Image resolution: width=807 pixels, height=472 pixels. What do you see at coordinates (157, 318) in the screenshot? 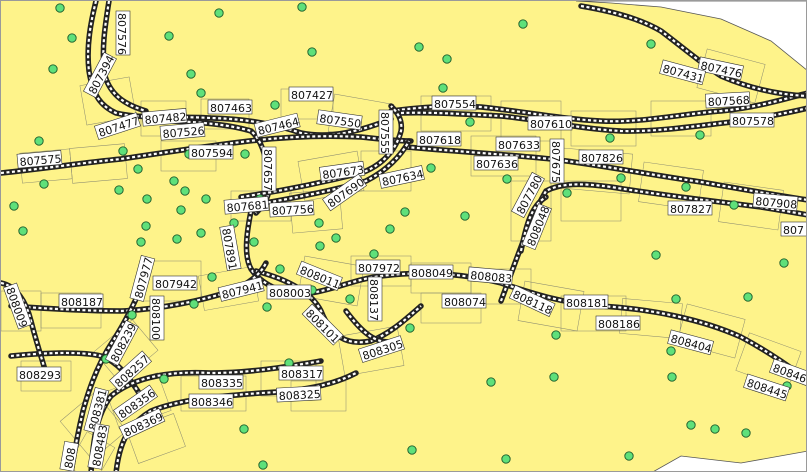
I see `label-808100: 808100` at bounding box center [157, 318].